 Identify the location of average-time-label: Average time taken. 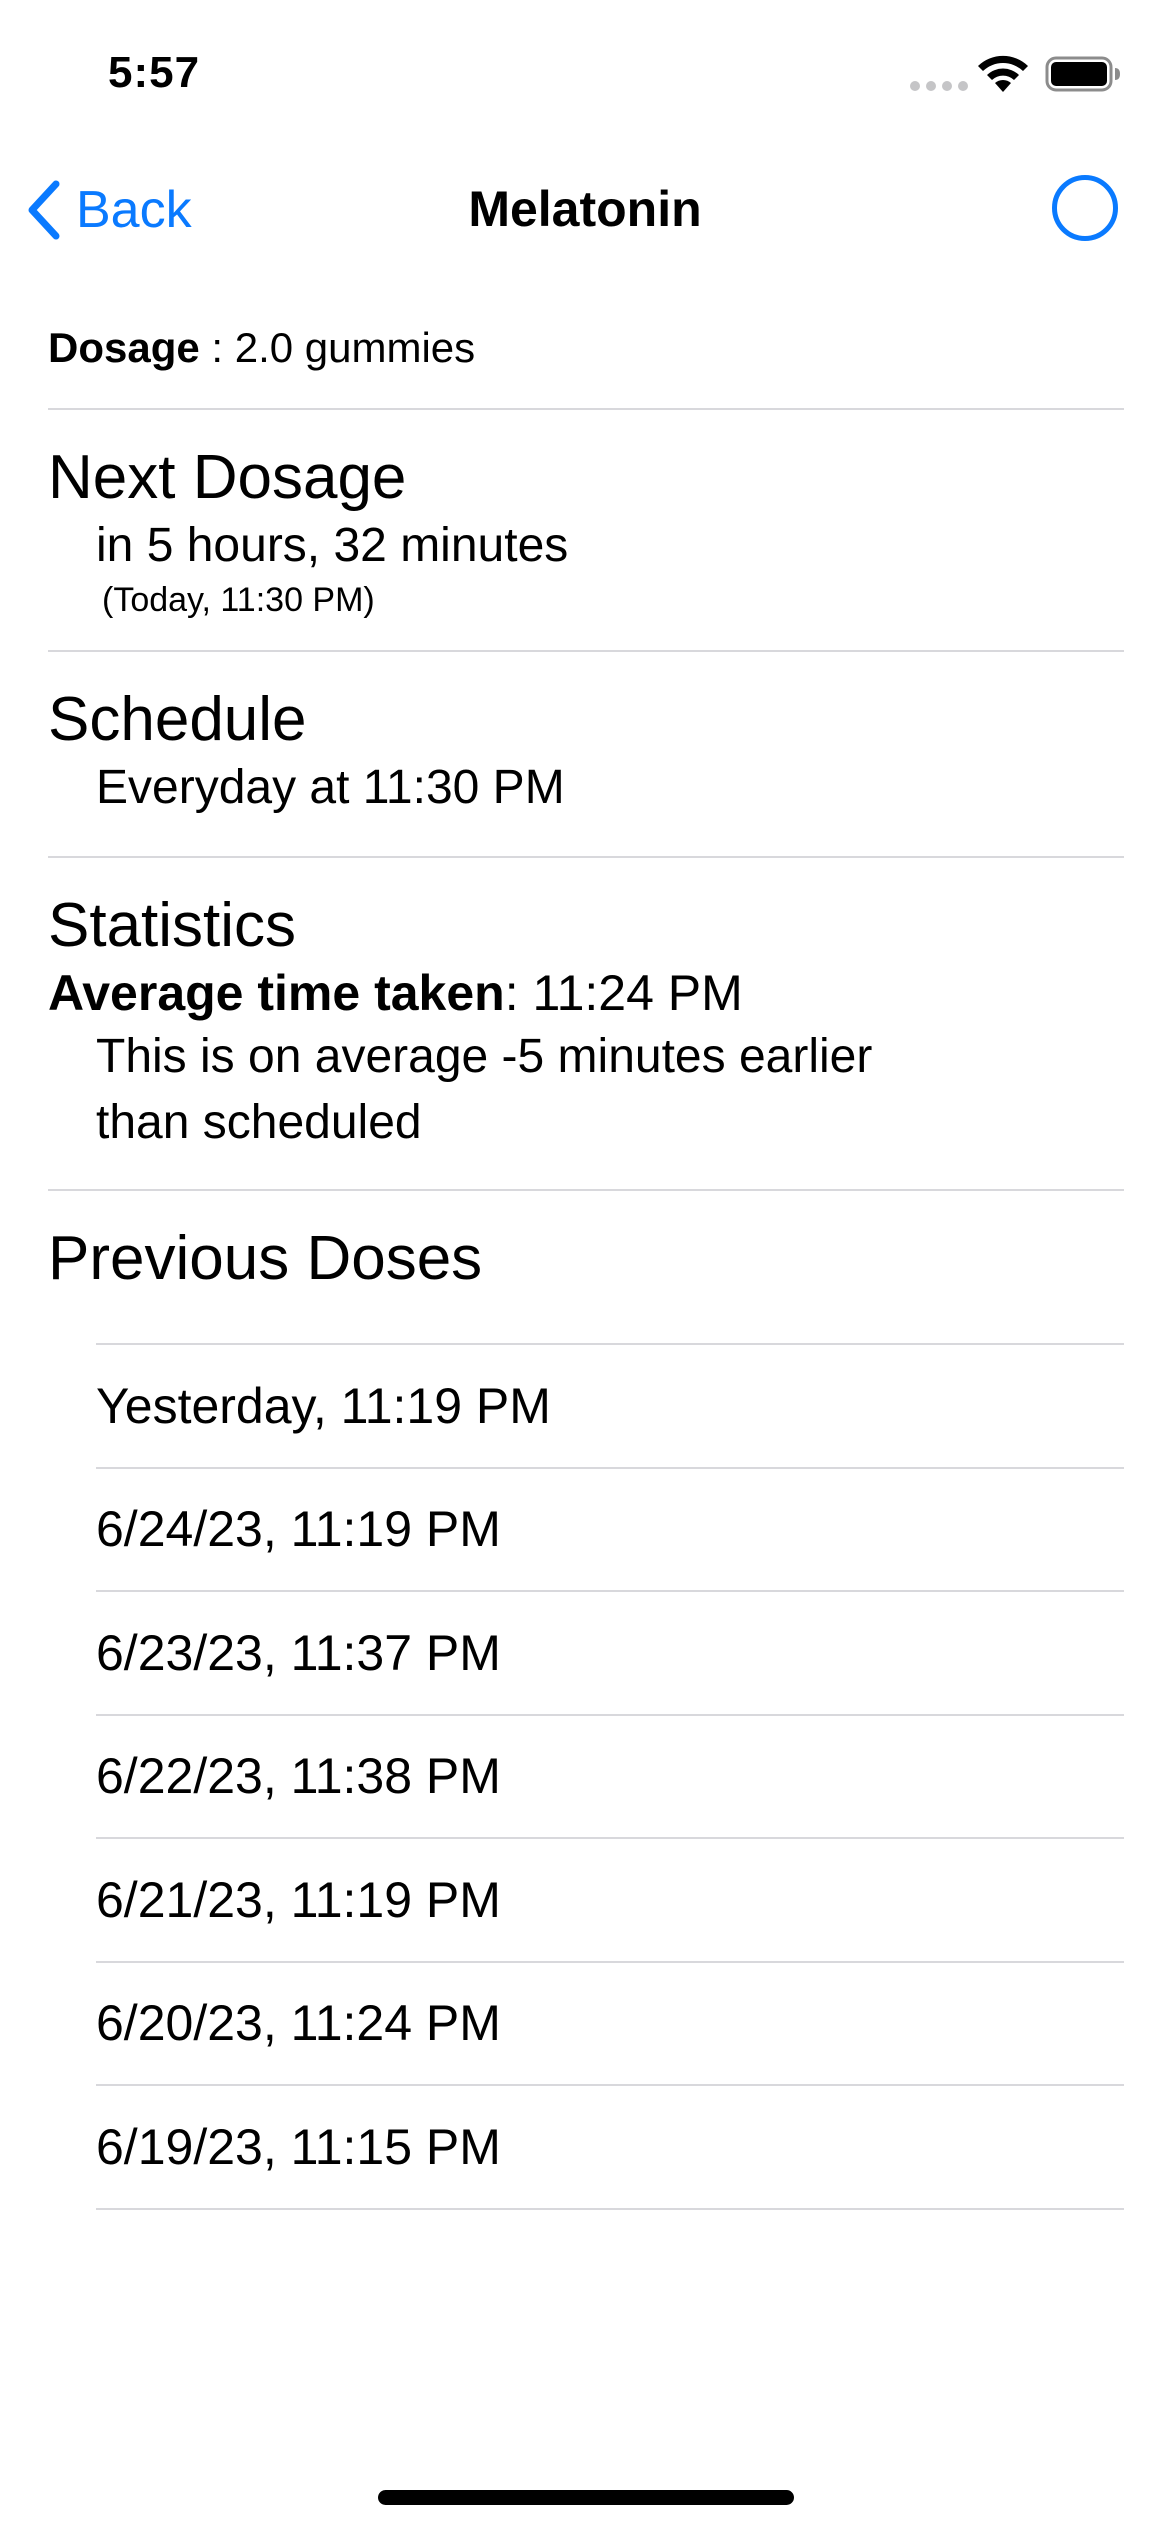
(276, 993).